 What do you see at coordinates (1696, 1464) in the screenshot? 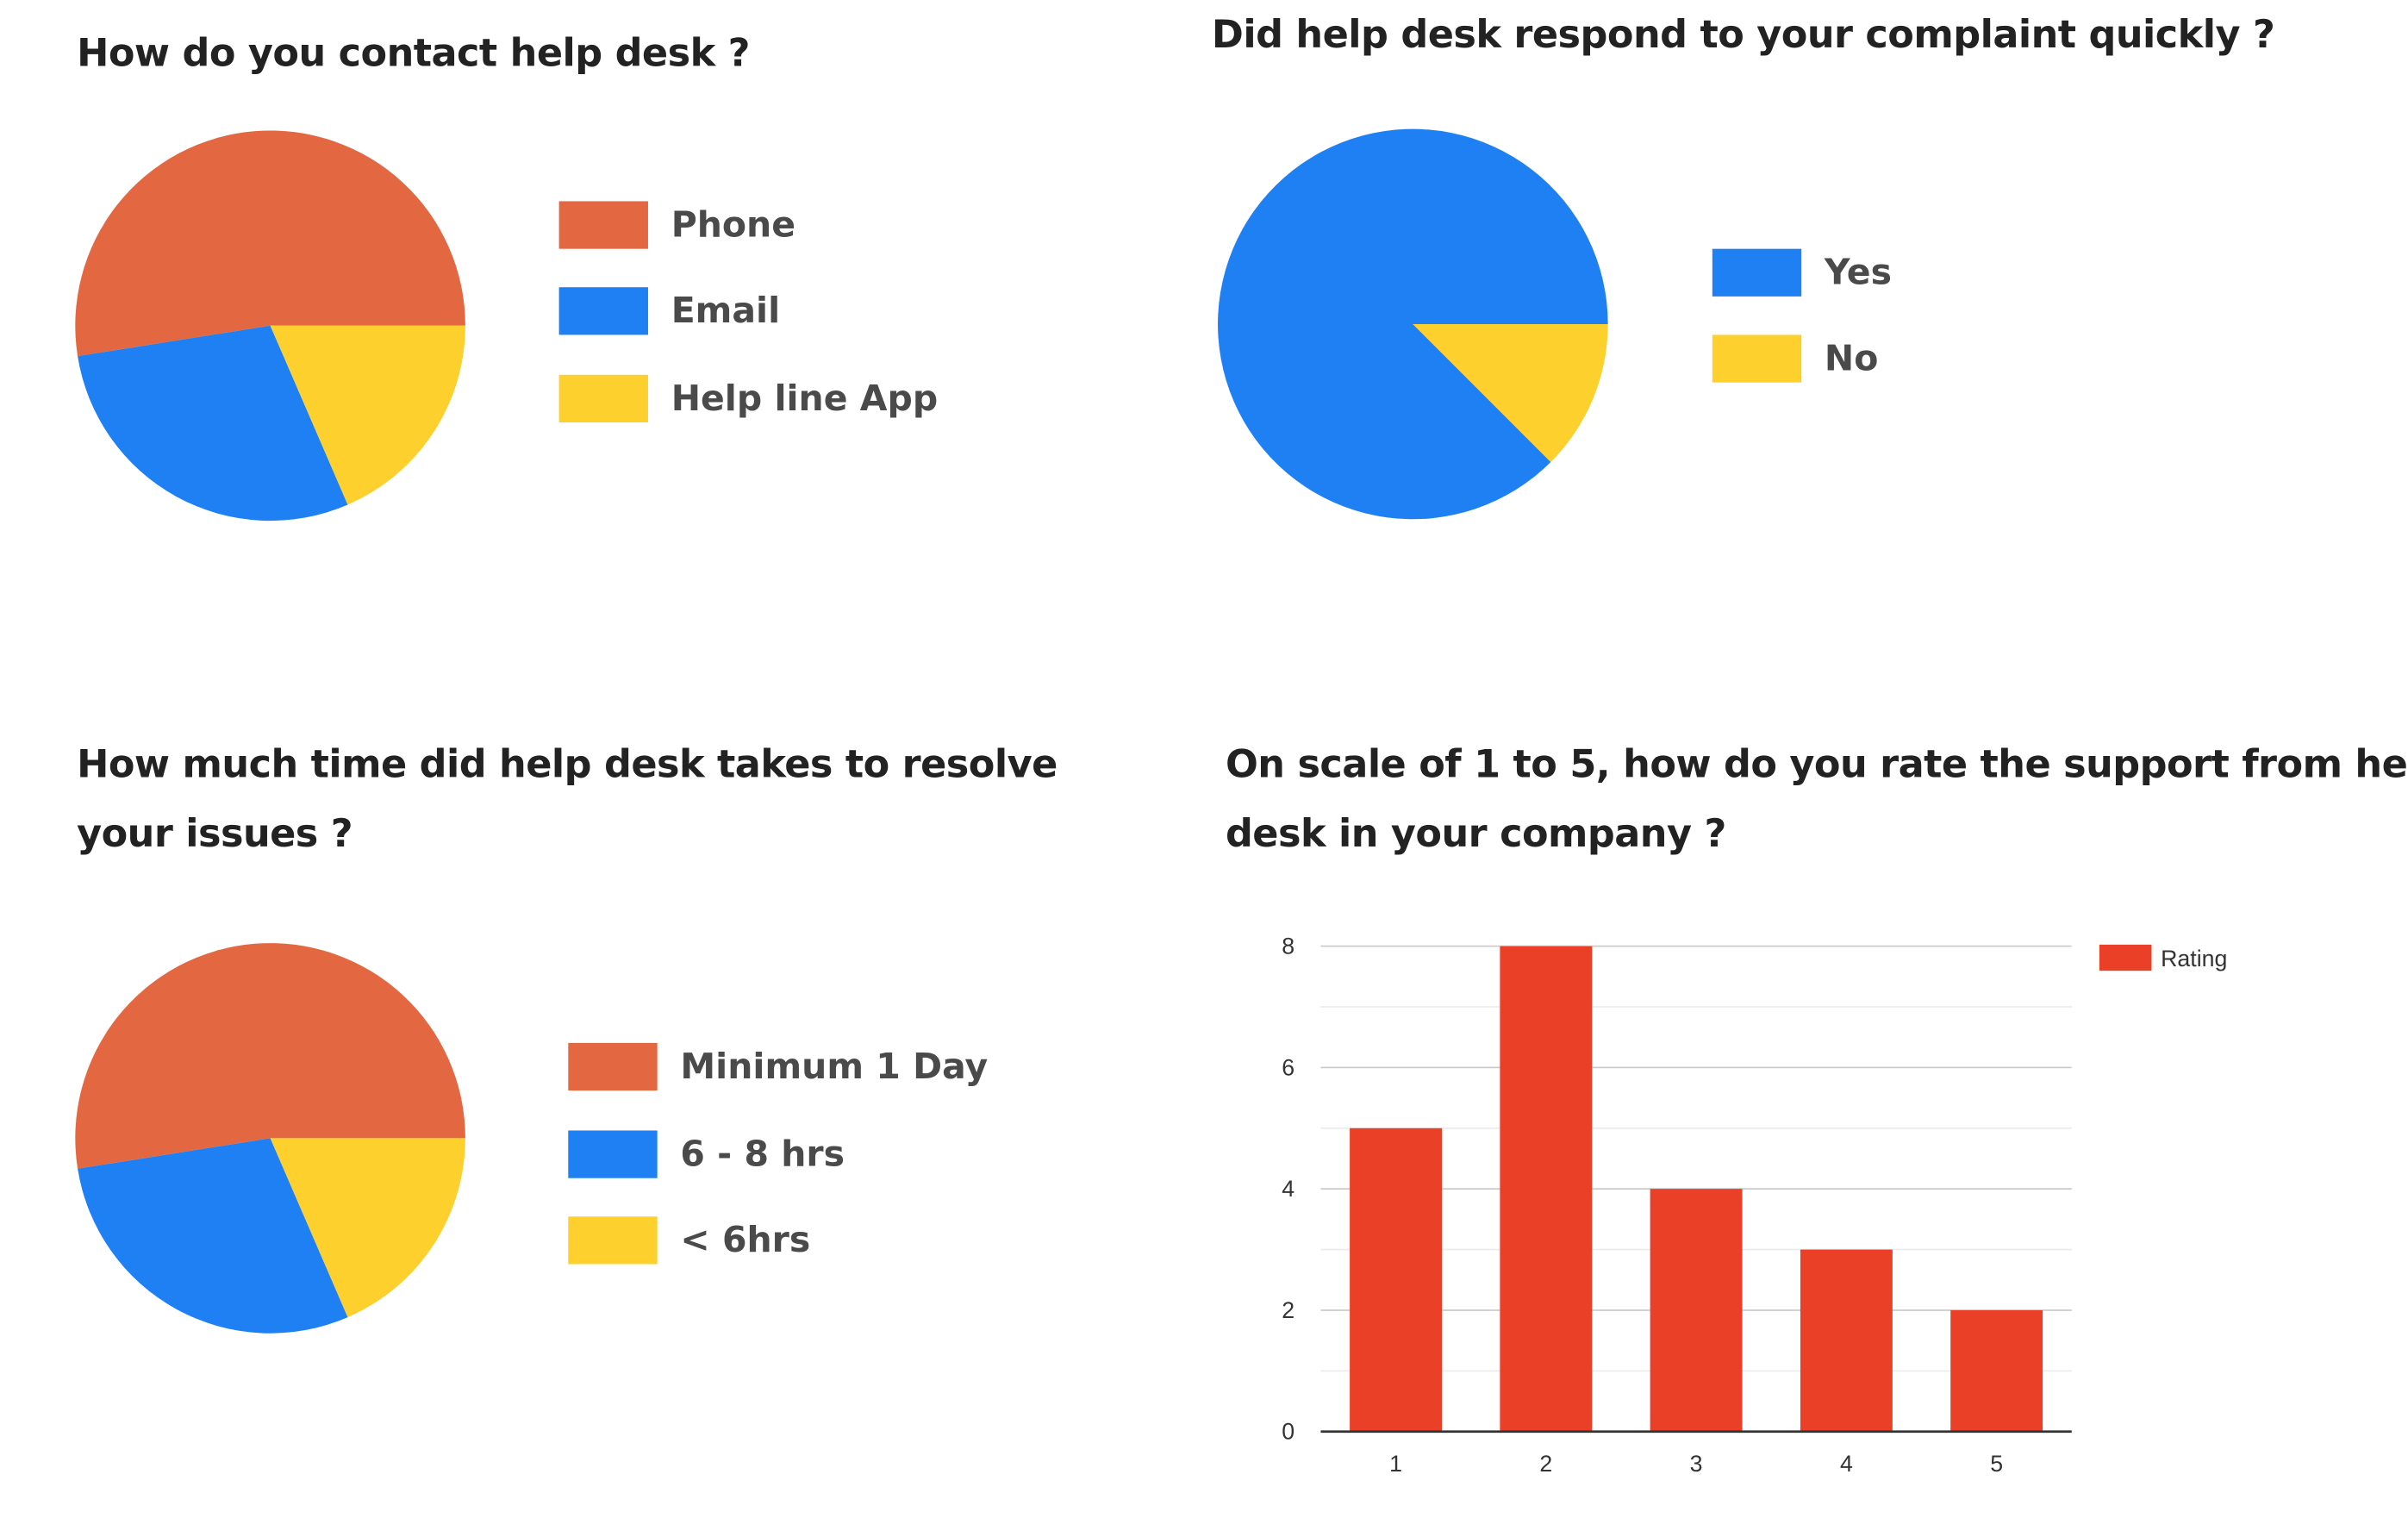
I see `x-tick-label: 3` at bounding box center [1696, 1464].